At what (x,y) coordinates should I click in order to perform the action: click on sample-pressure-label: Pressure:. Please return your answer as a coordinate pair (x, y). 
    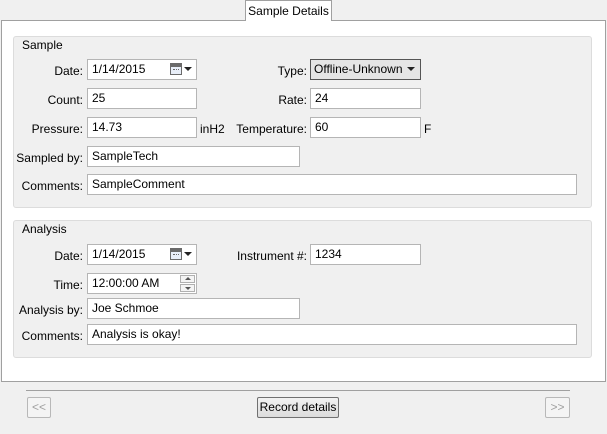
    Looking at the image, I should click on (57, 129).